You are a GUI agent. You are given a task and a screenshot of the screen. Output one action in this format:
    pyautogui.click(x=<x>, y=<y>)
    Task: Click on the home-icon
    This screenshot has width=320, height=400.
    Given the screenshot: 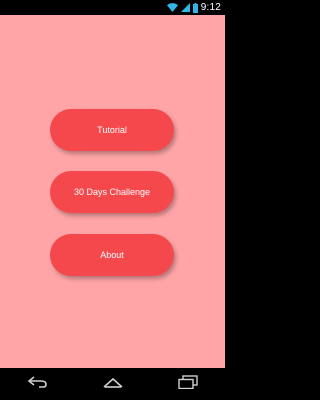 What is the action you would take?
    pyautogui.click(x=113, y=384)
    